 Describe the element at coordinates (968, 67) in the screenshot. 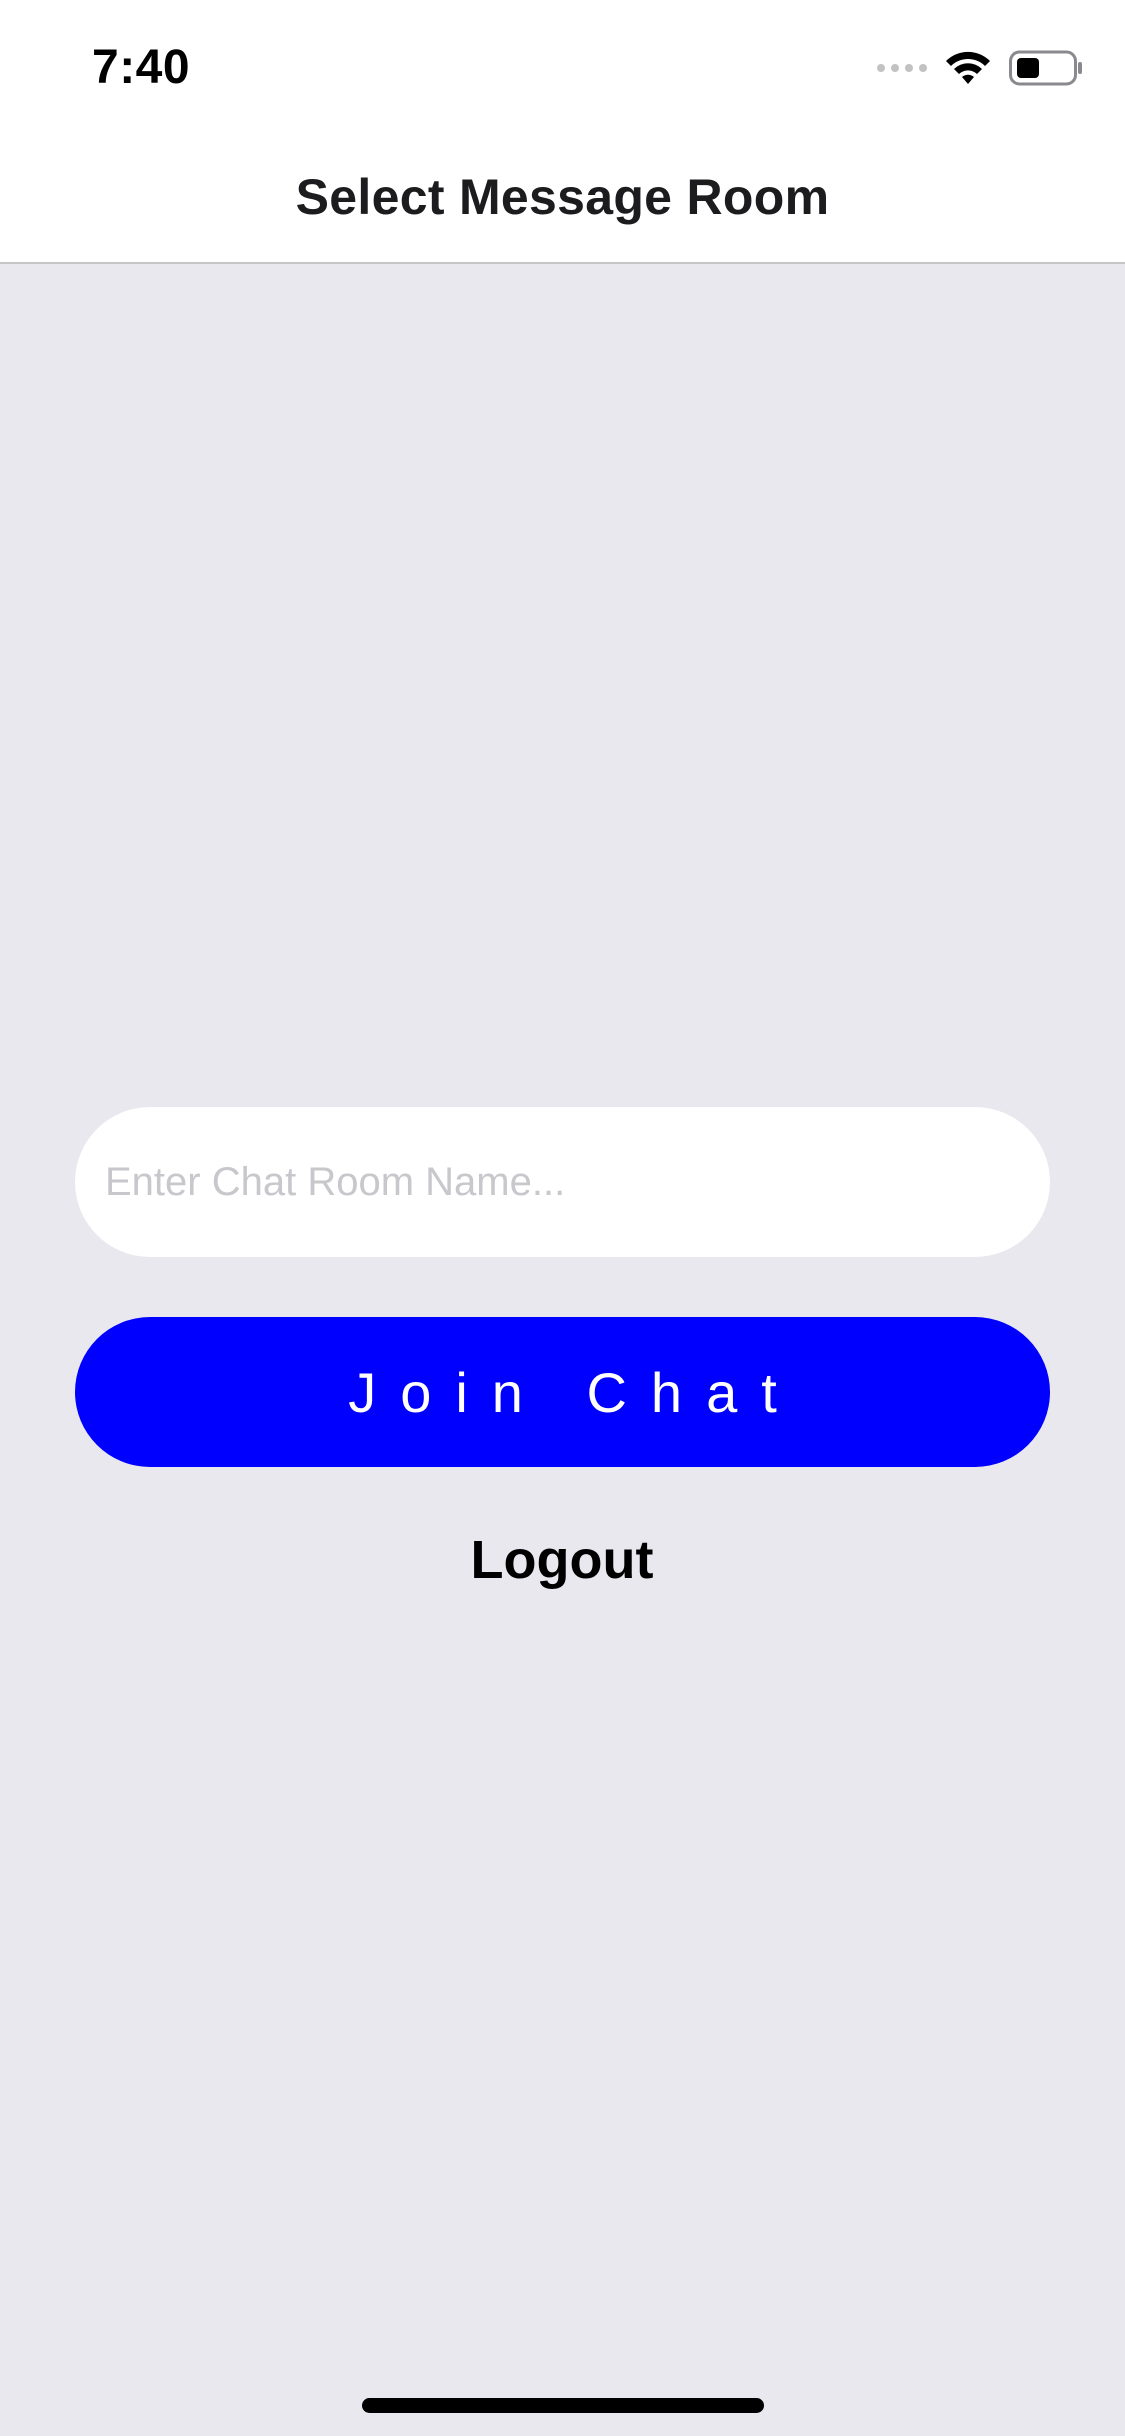

I see `wifi-icon` at that location.